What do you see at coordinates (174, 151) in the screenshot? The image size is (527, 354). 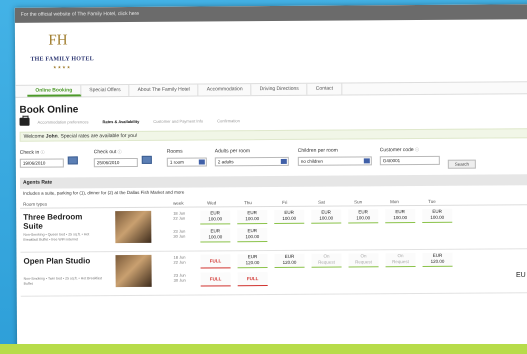 I see `rooms-label: Rooms` at bounding box center [174, 151].